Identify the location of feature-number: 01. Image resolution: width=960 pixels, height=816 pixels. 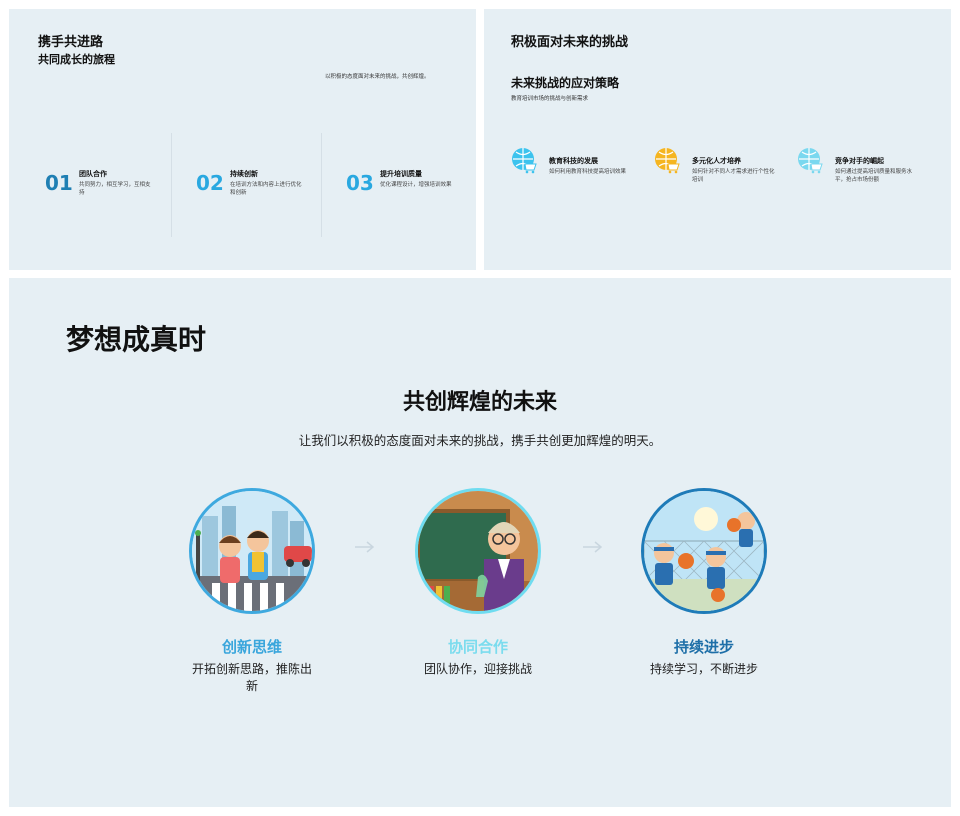
(59, 183).